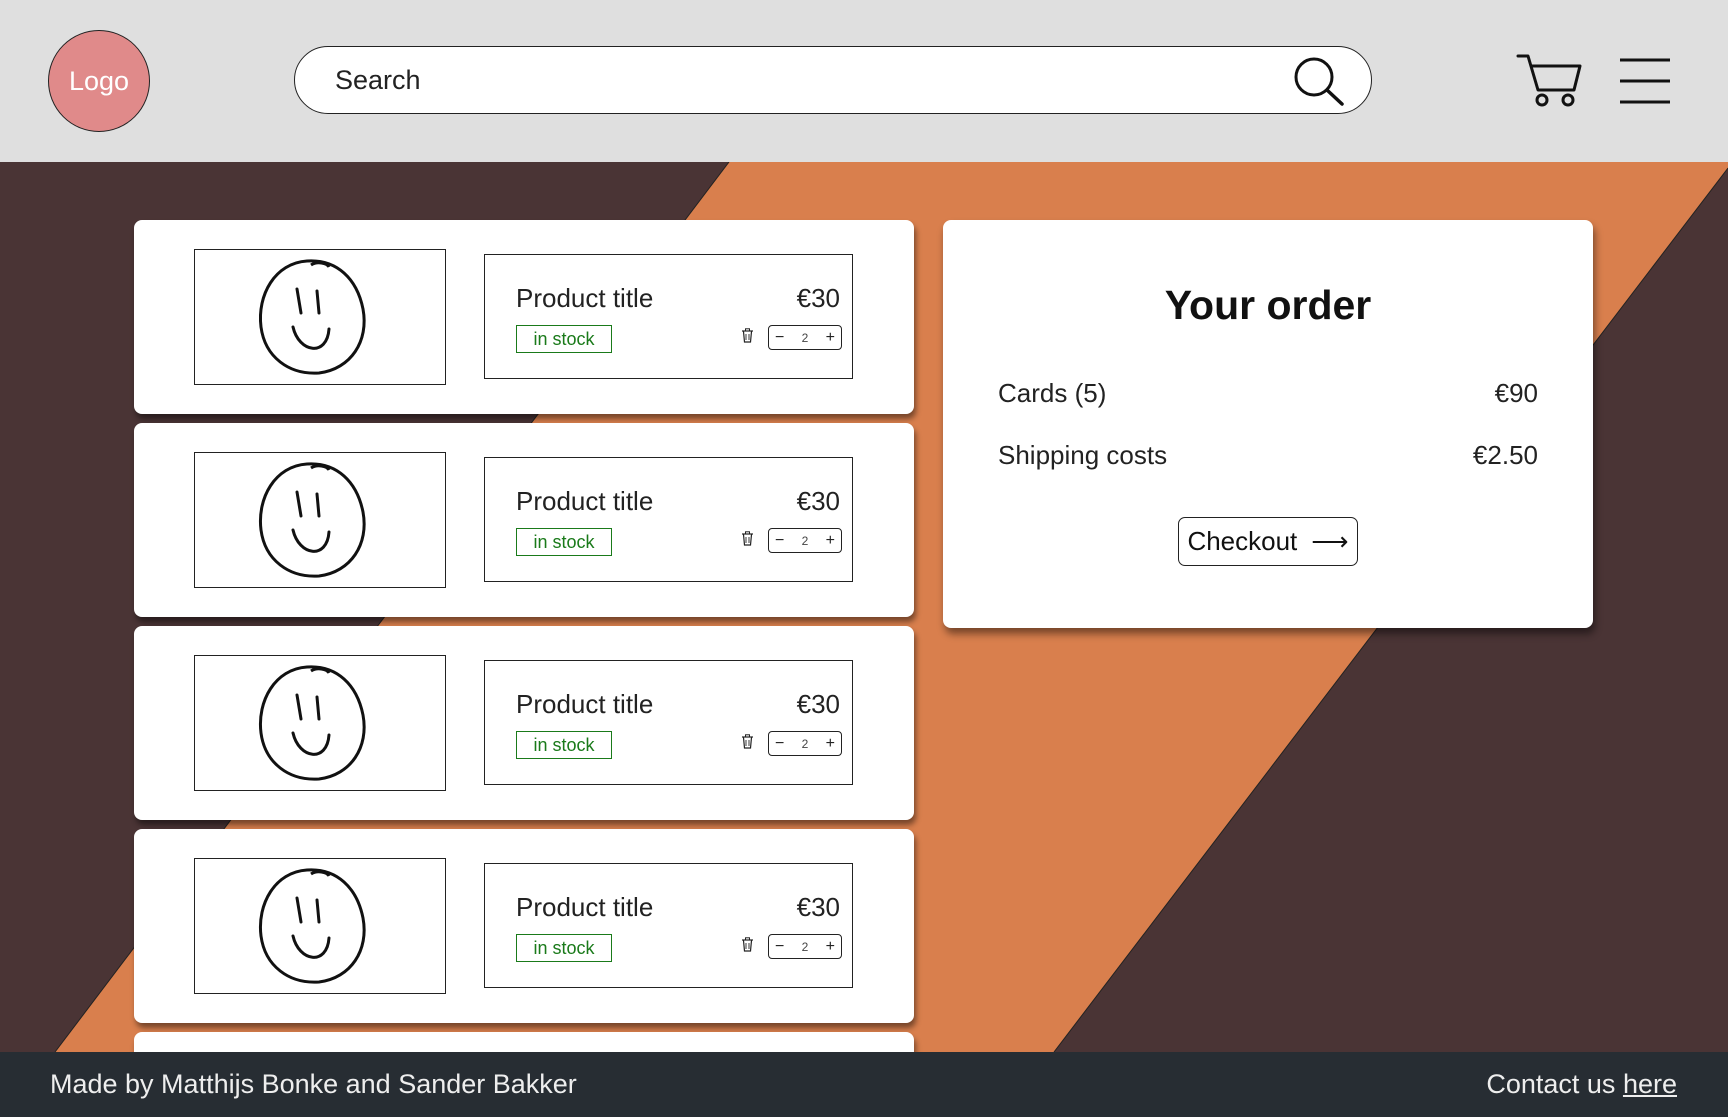  Describe the element at coordinates (313, 1084) in the screenshot. I see `footer-credit: Made by Matthijs Bonke and Sander Bakker` at that location.